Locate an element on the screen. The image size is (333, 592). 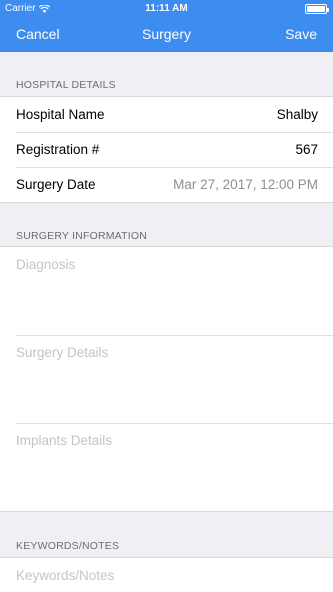
registration-number-label: Registration # is located at coordinates (58, 149).